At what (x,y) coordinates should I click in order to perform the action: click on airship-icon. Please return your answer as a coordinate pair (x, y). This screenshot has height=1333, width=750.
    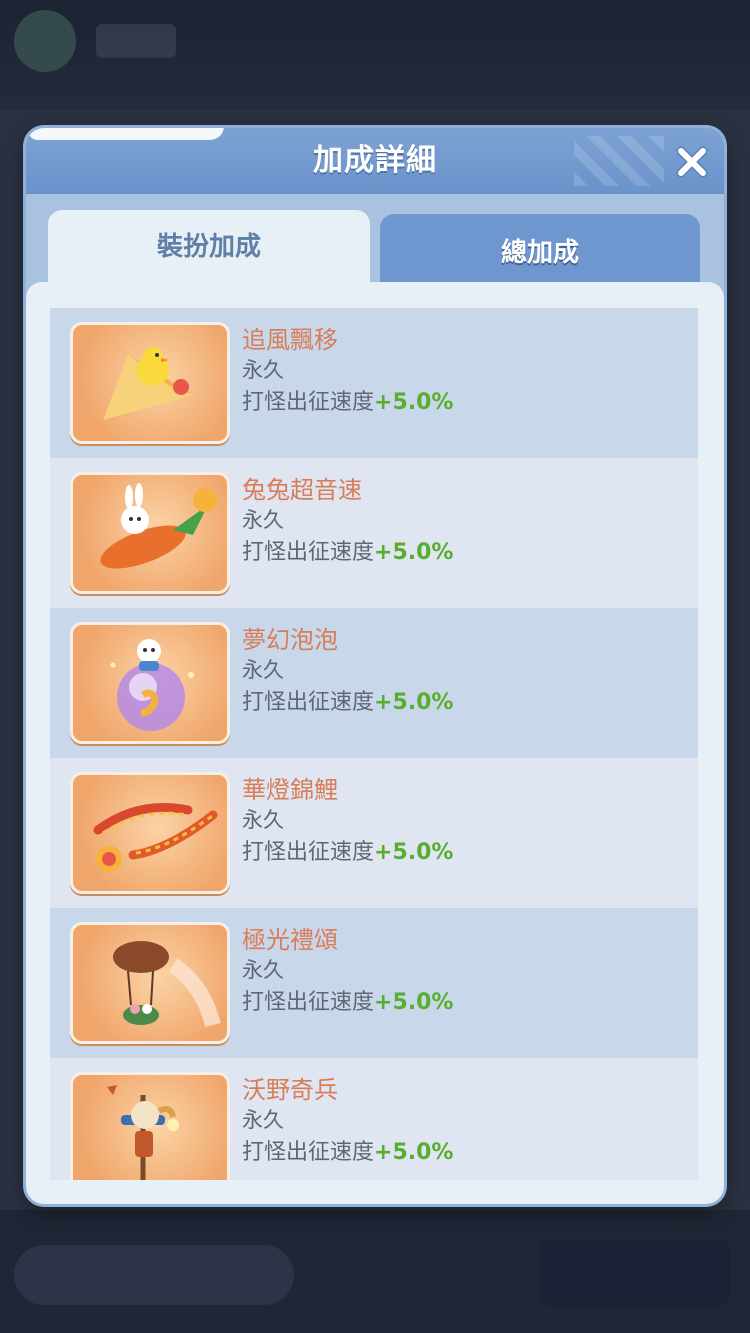
    Looking at the image, I should click on (150, 983).